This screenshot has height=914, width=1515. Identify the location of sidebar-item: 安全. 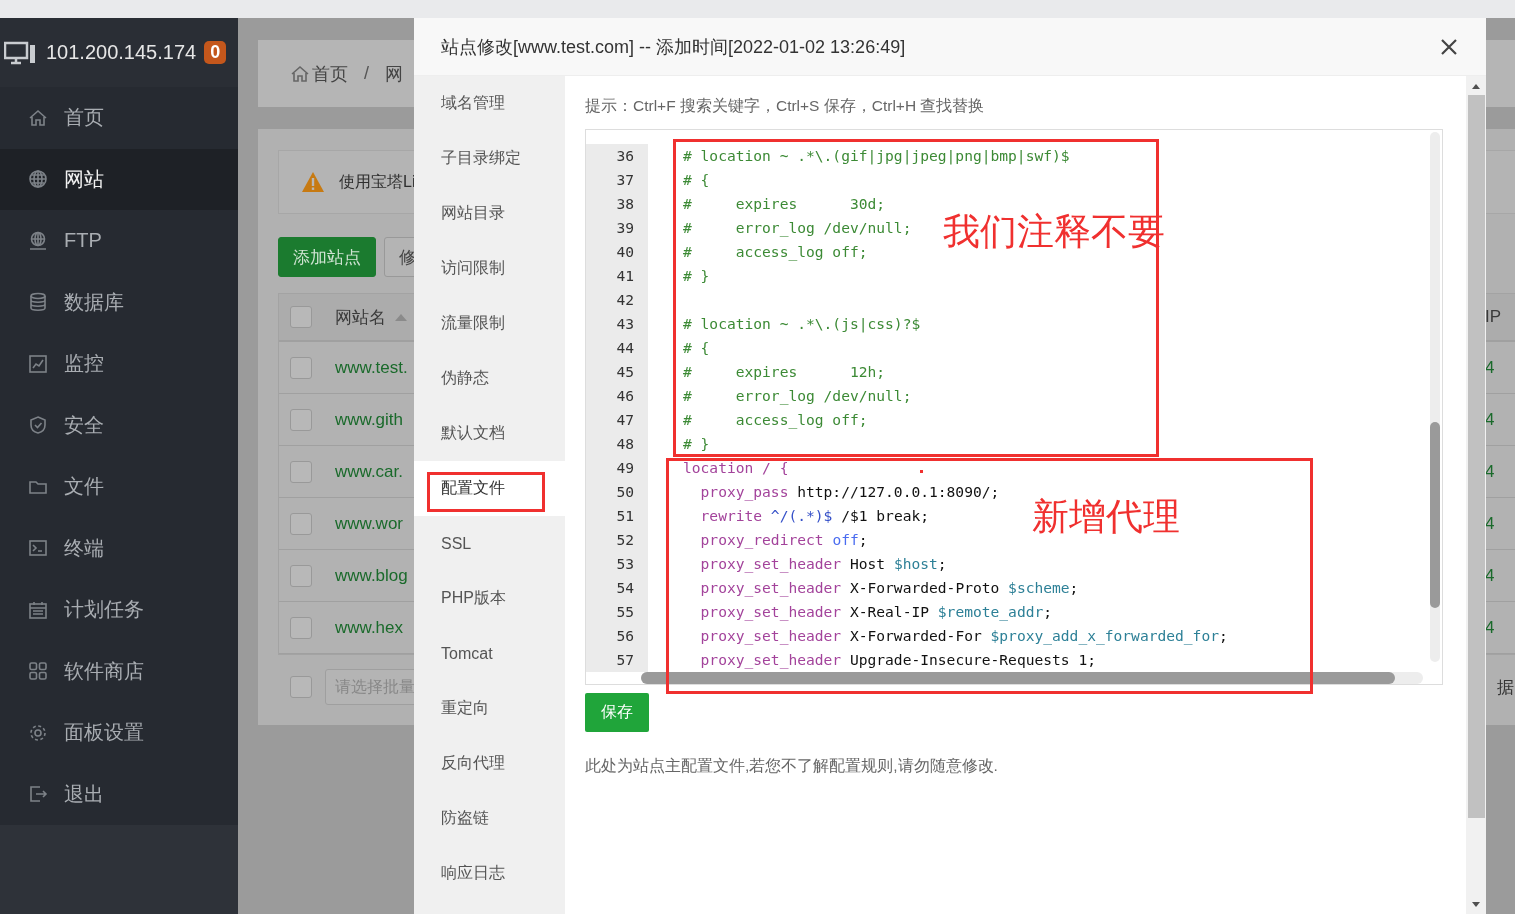
(119, 425).